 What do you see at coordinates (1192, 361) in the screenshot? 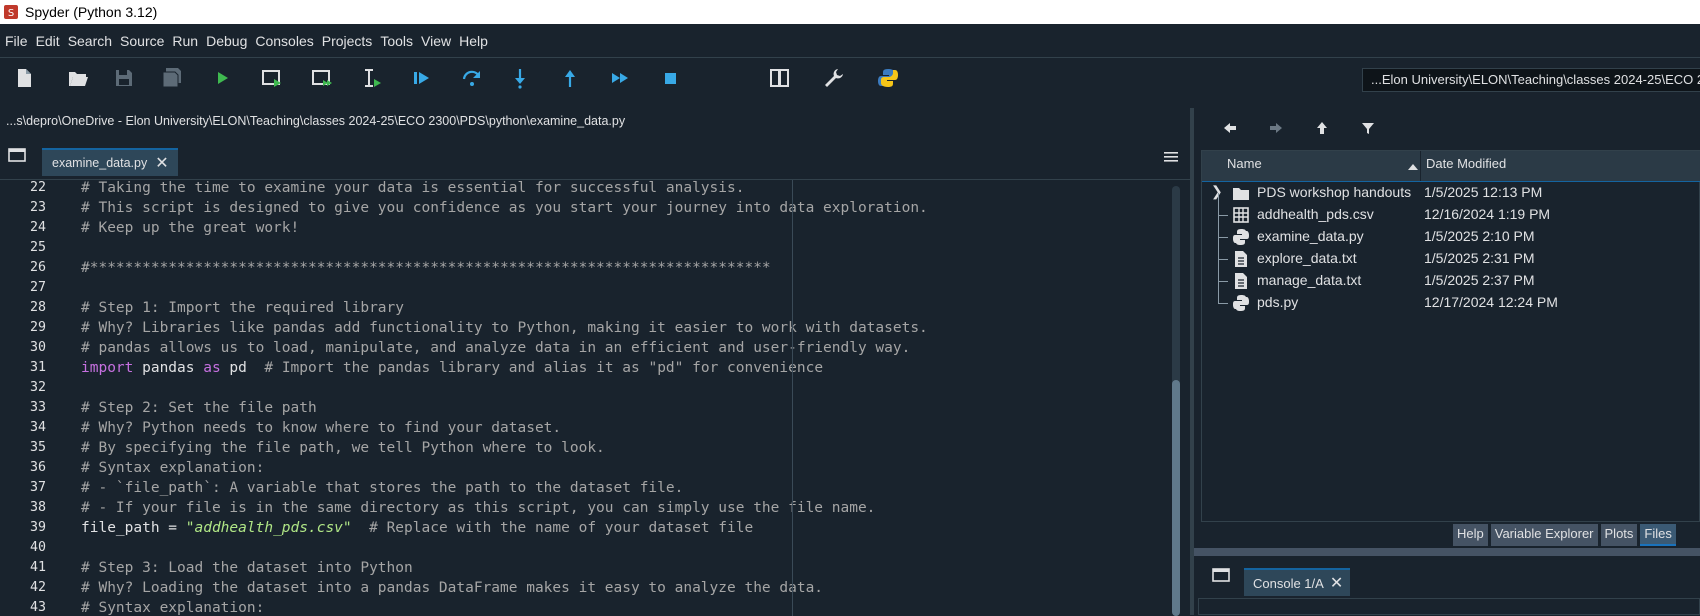
I see `pane-splitter` at bounding box center [1192, 361].